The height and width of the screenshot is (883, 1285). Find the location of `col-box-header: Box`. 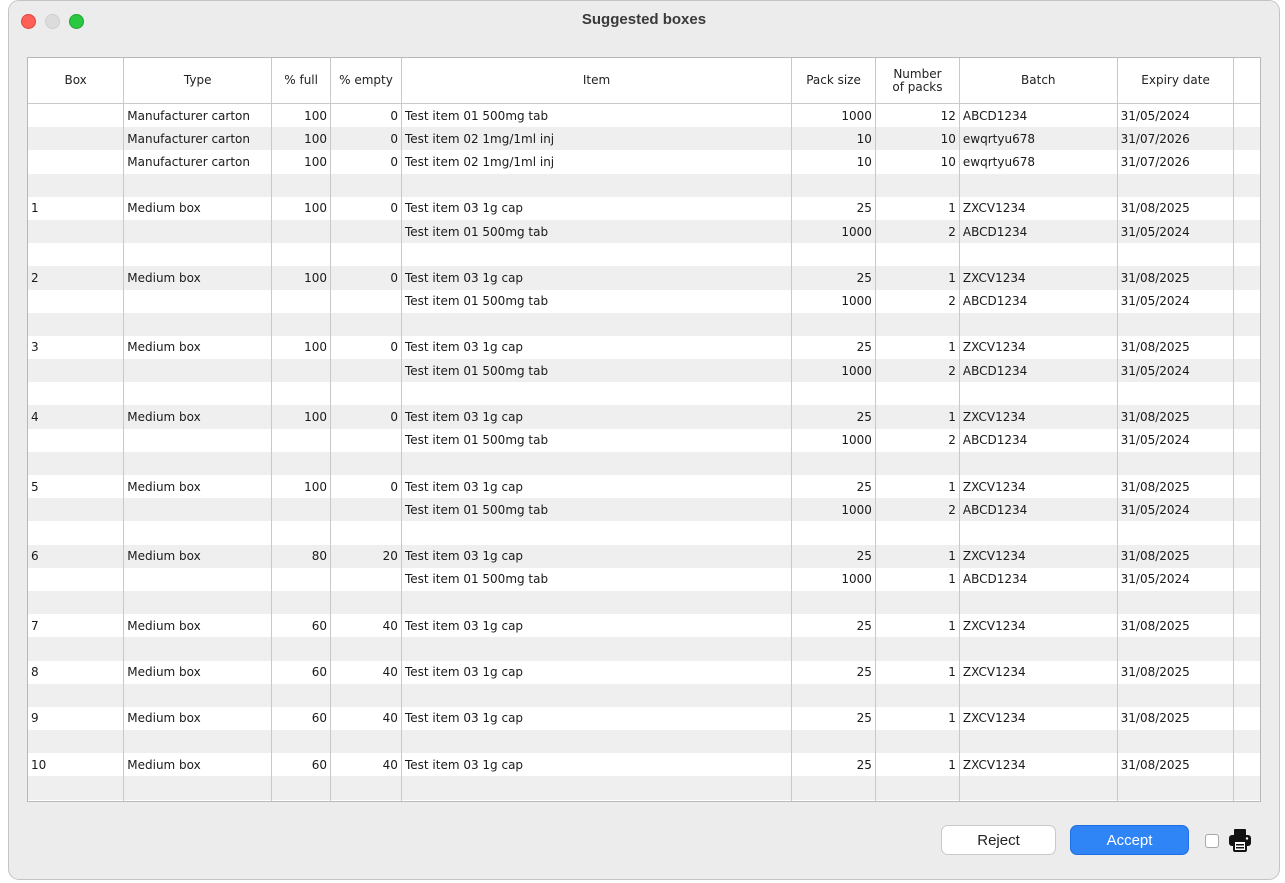

col-box-header: Box is located at coordinates (76, 81).